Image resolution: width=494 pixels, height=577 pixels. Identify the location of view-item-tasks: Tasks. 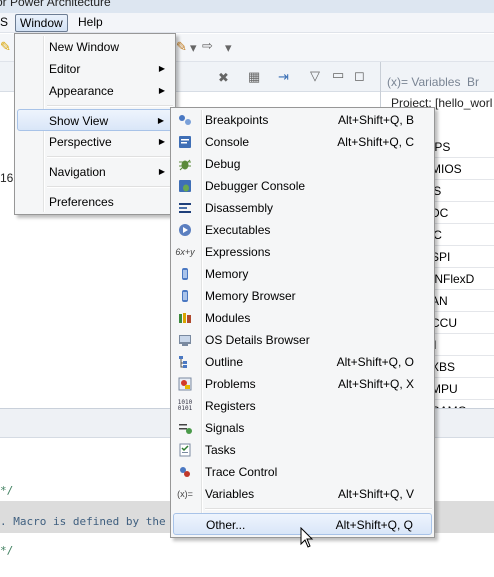
(302, 450).